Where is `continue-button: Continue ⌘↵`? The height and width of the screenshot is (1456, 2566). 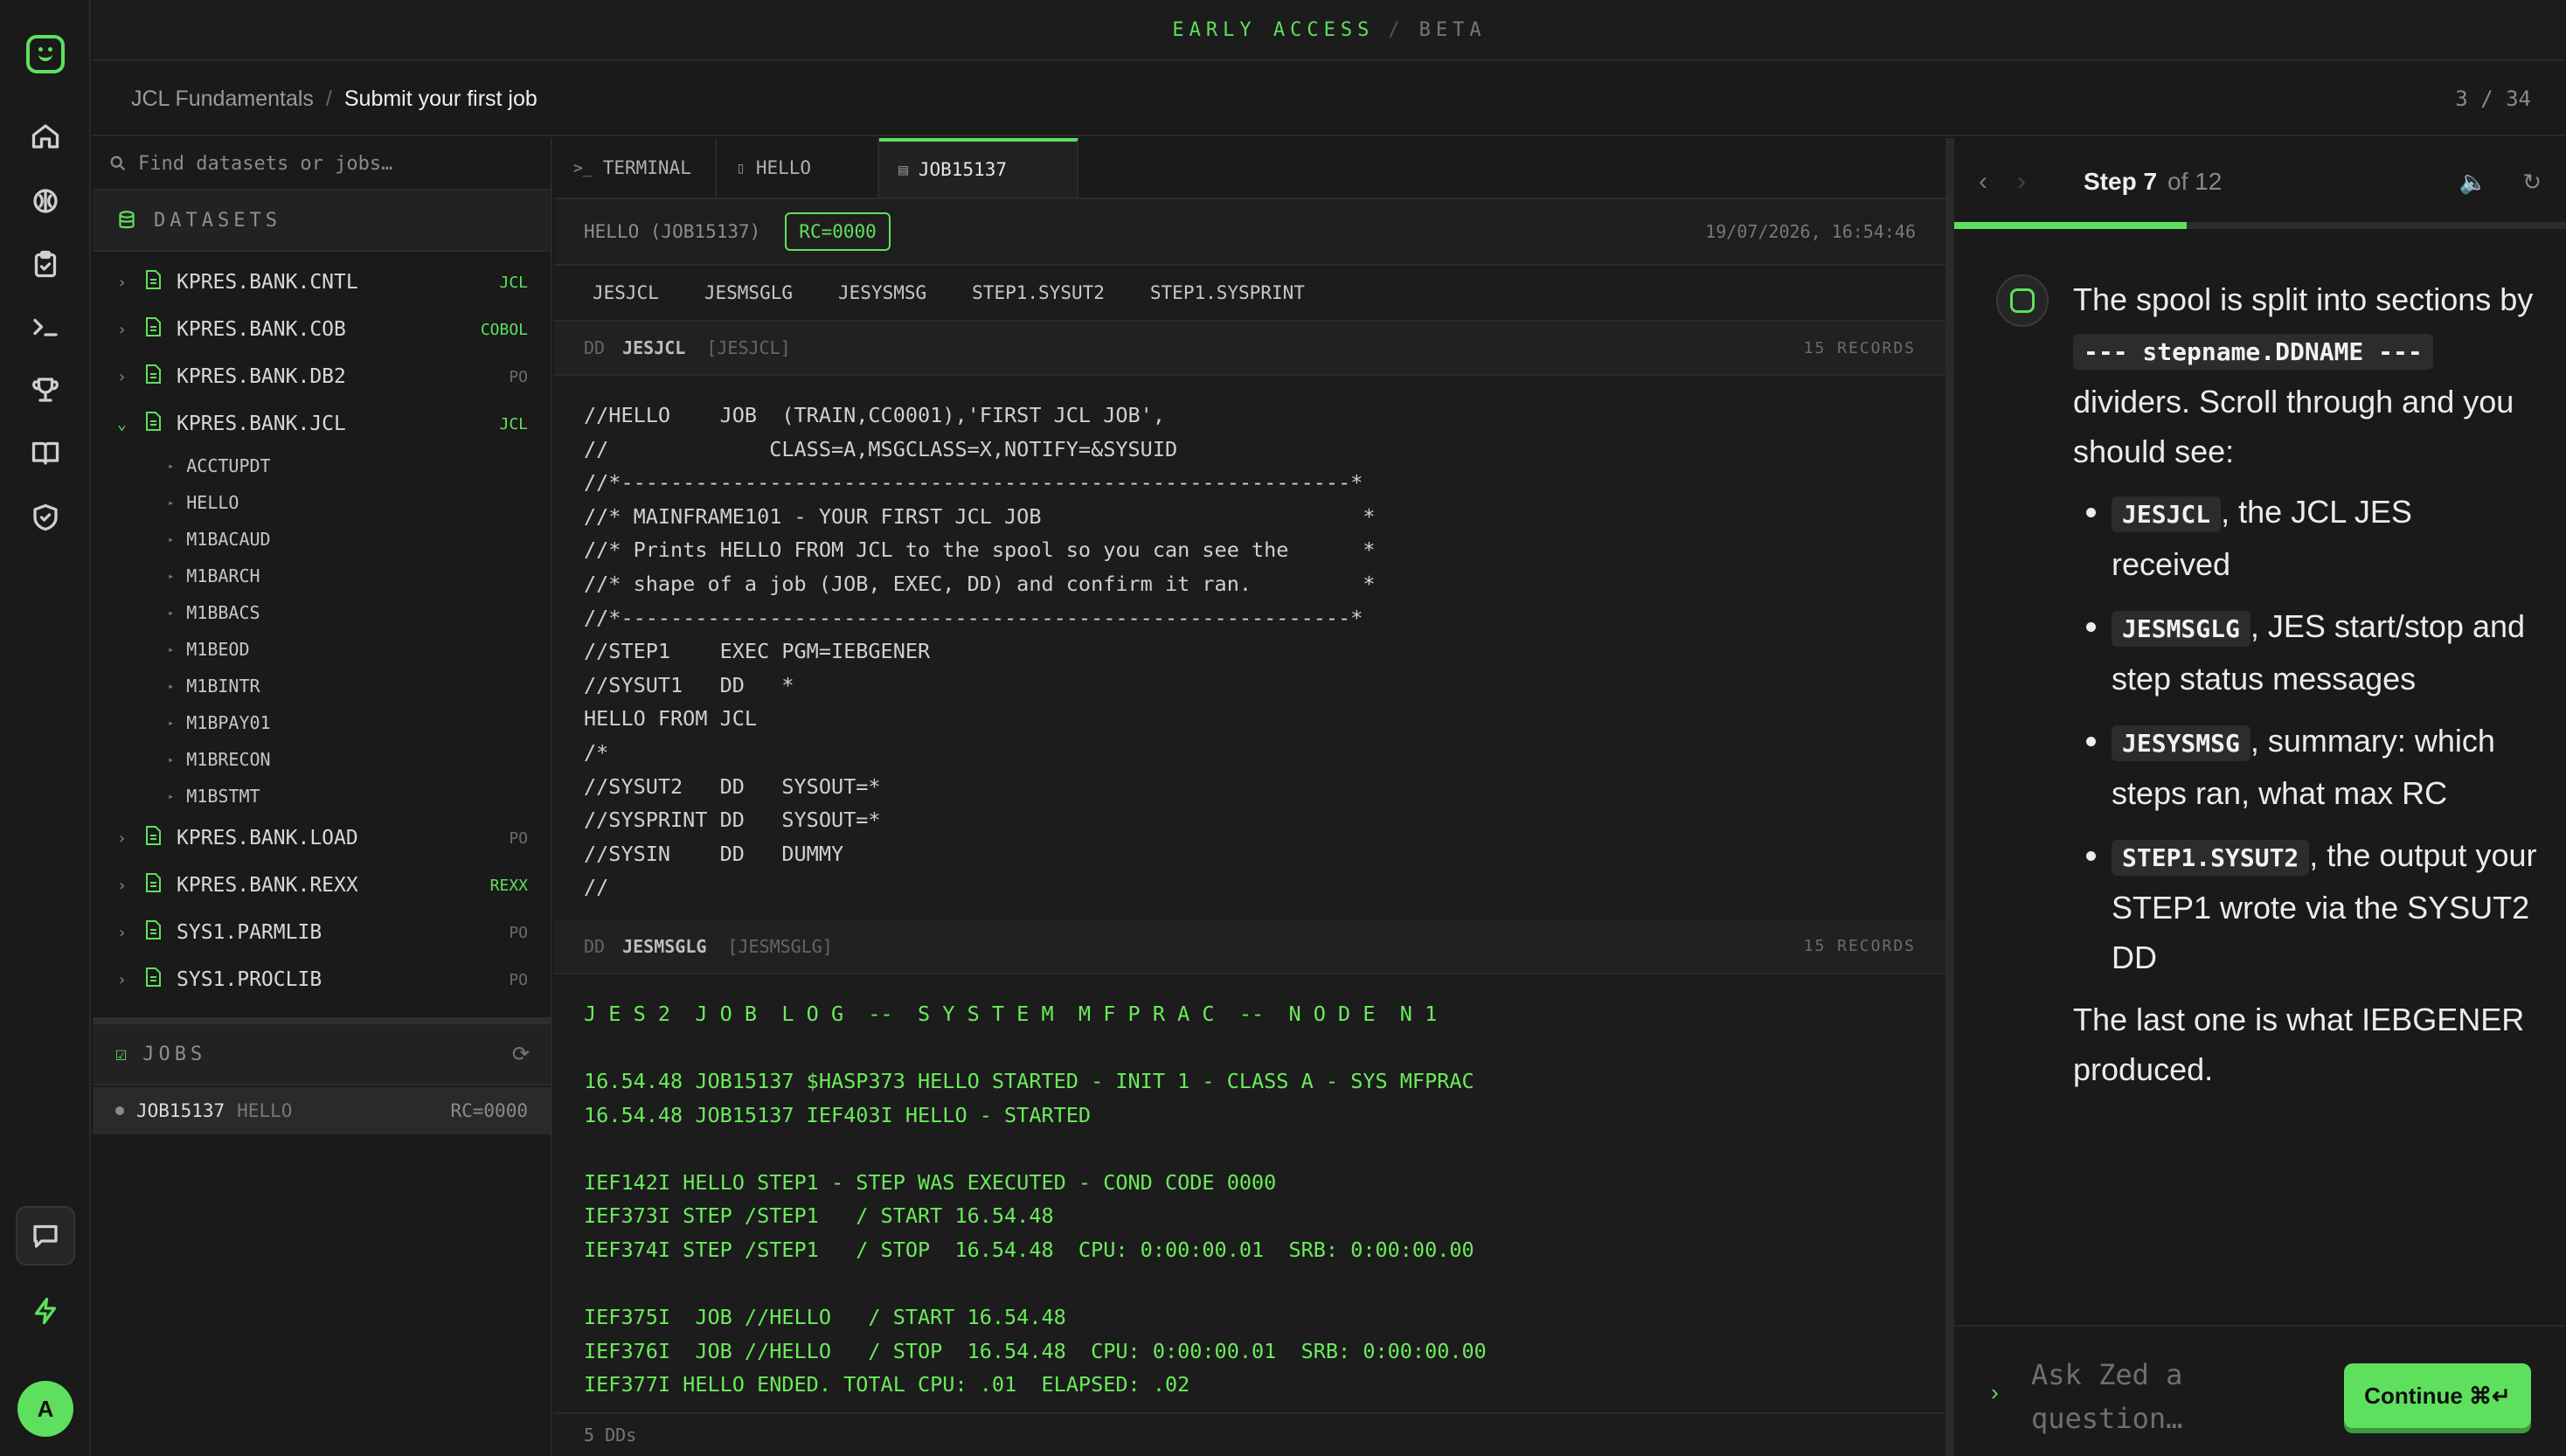
continue-button: Continue ⌘↵ is located at coordinates (2437, 1395).